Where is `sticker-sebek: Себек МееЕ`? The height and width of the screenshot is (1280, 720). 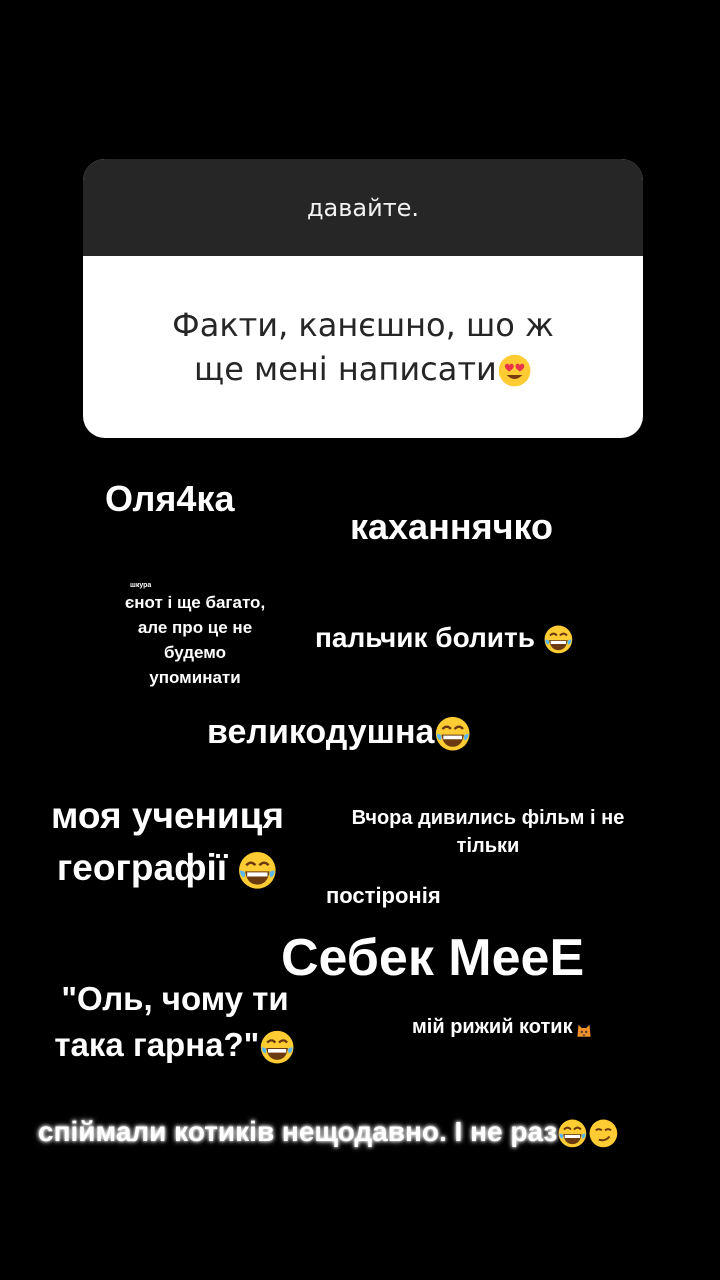
sticker-sebek: Себек МееЕ is located at coordinates (432, 958).